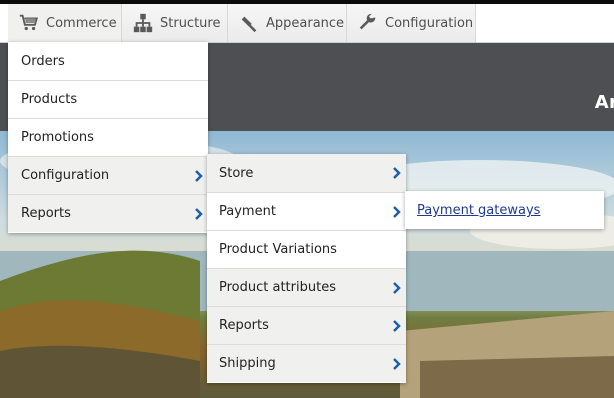  I want to click on menu-item-orders: Orders, so click(108, 61).